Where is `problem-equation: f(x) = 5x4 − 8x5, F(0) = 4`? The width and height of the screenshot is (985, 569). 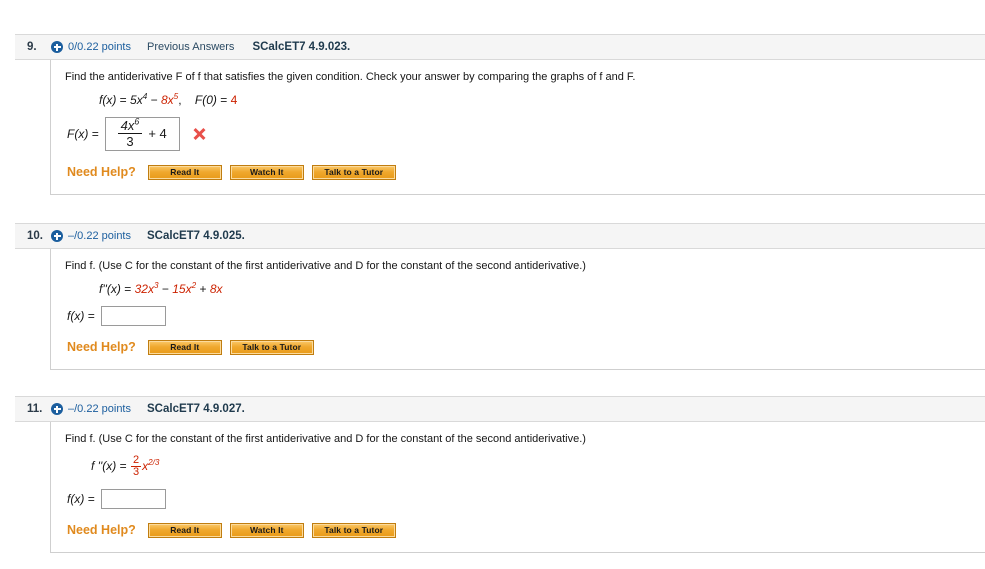 problem-equation: f(x) = 5x4 − 8x5, F(0) = 4 is located at coordinates (542, 99).